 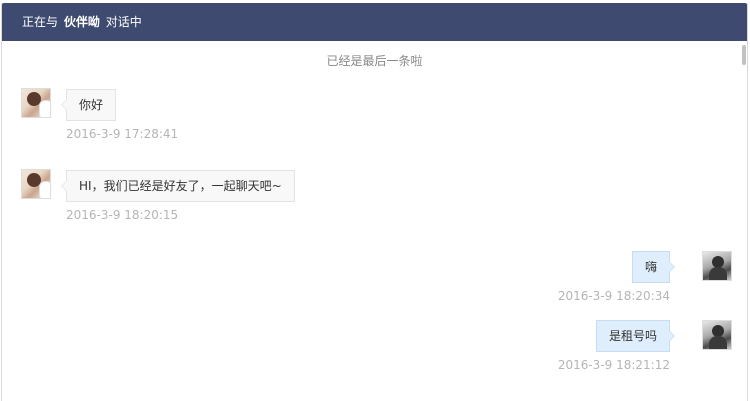 I want to click on contact-name: 伙伴呦, so click(x=81, y=22).